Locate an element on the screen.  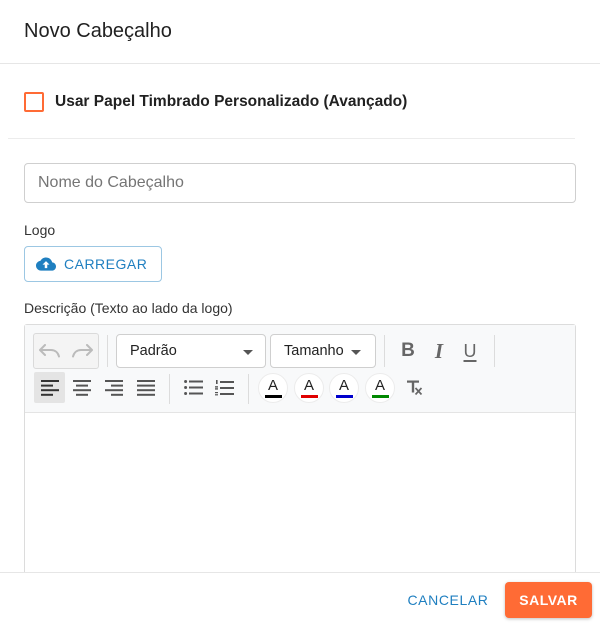
align-justify-button is located at coordinates (145, 387).